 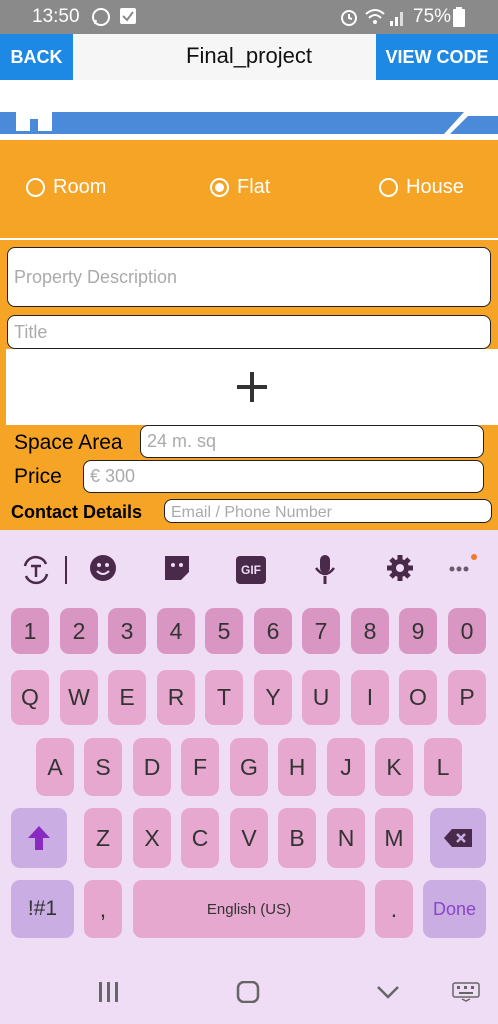 I want to click on property-type-group: Room Flat House, so click(x=249, y=189).